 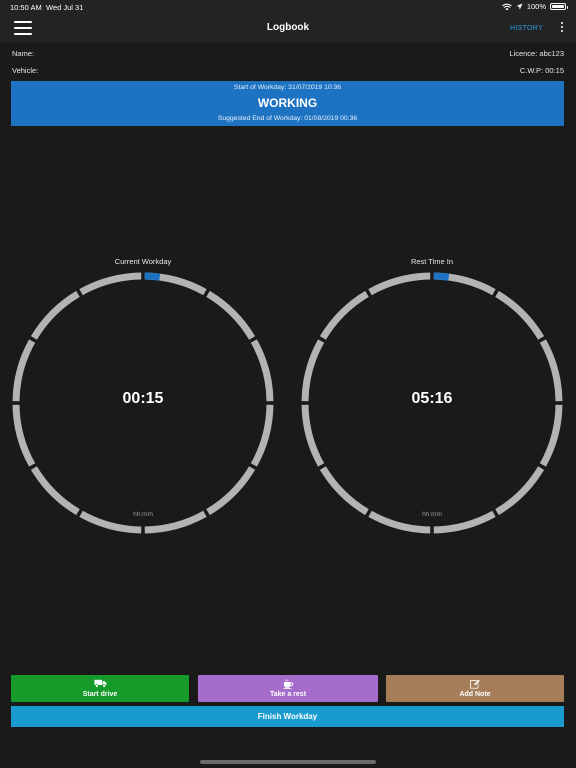 I want to click on start-drive-button: Start drive, so click(x=100, y=688).